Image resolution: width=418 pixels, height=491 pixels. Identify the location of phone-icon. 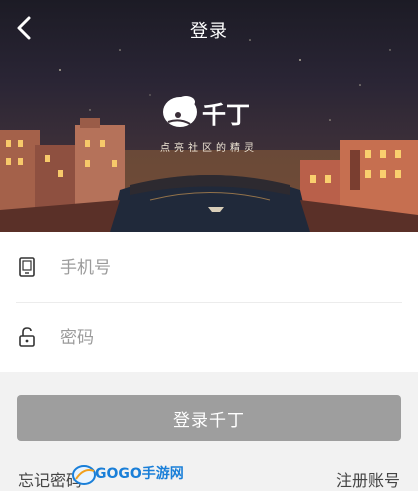
(27, 267).